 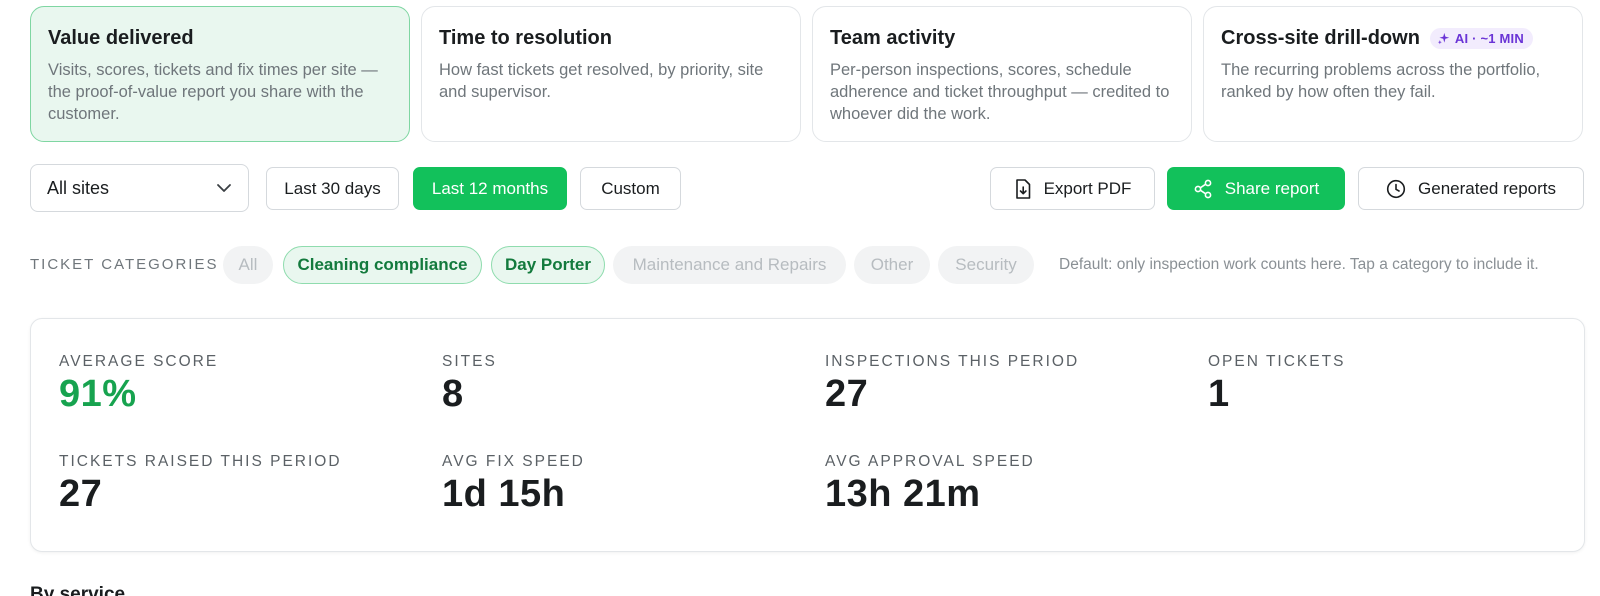 I want to click on share-icon, so click(x=1203, y=188).